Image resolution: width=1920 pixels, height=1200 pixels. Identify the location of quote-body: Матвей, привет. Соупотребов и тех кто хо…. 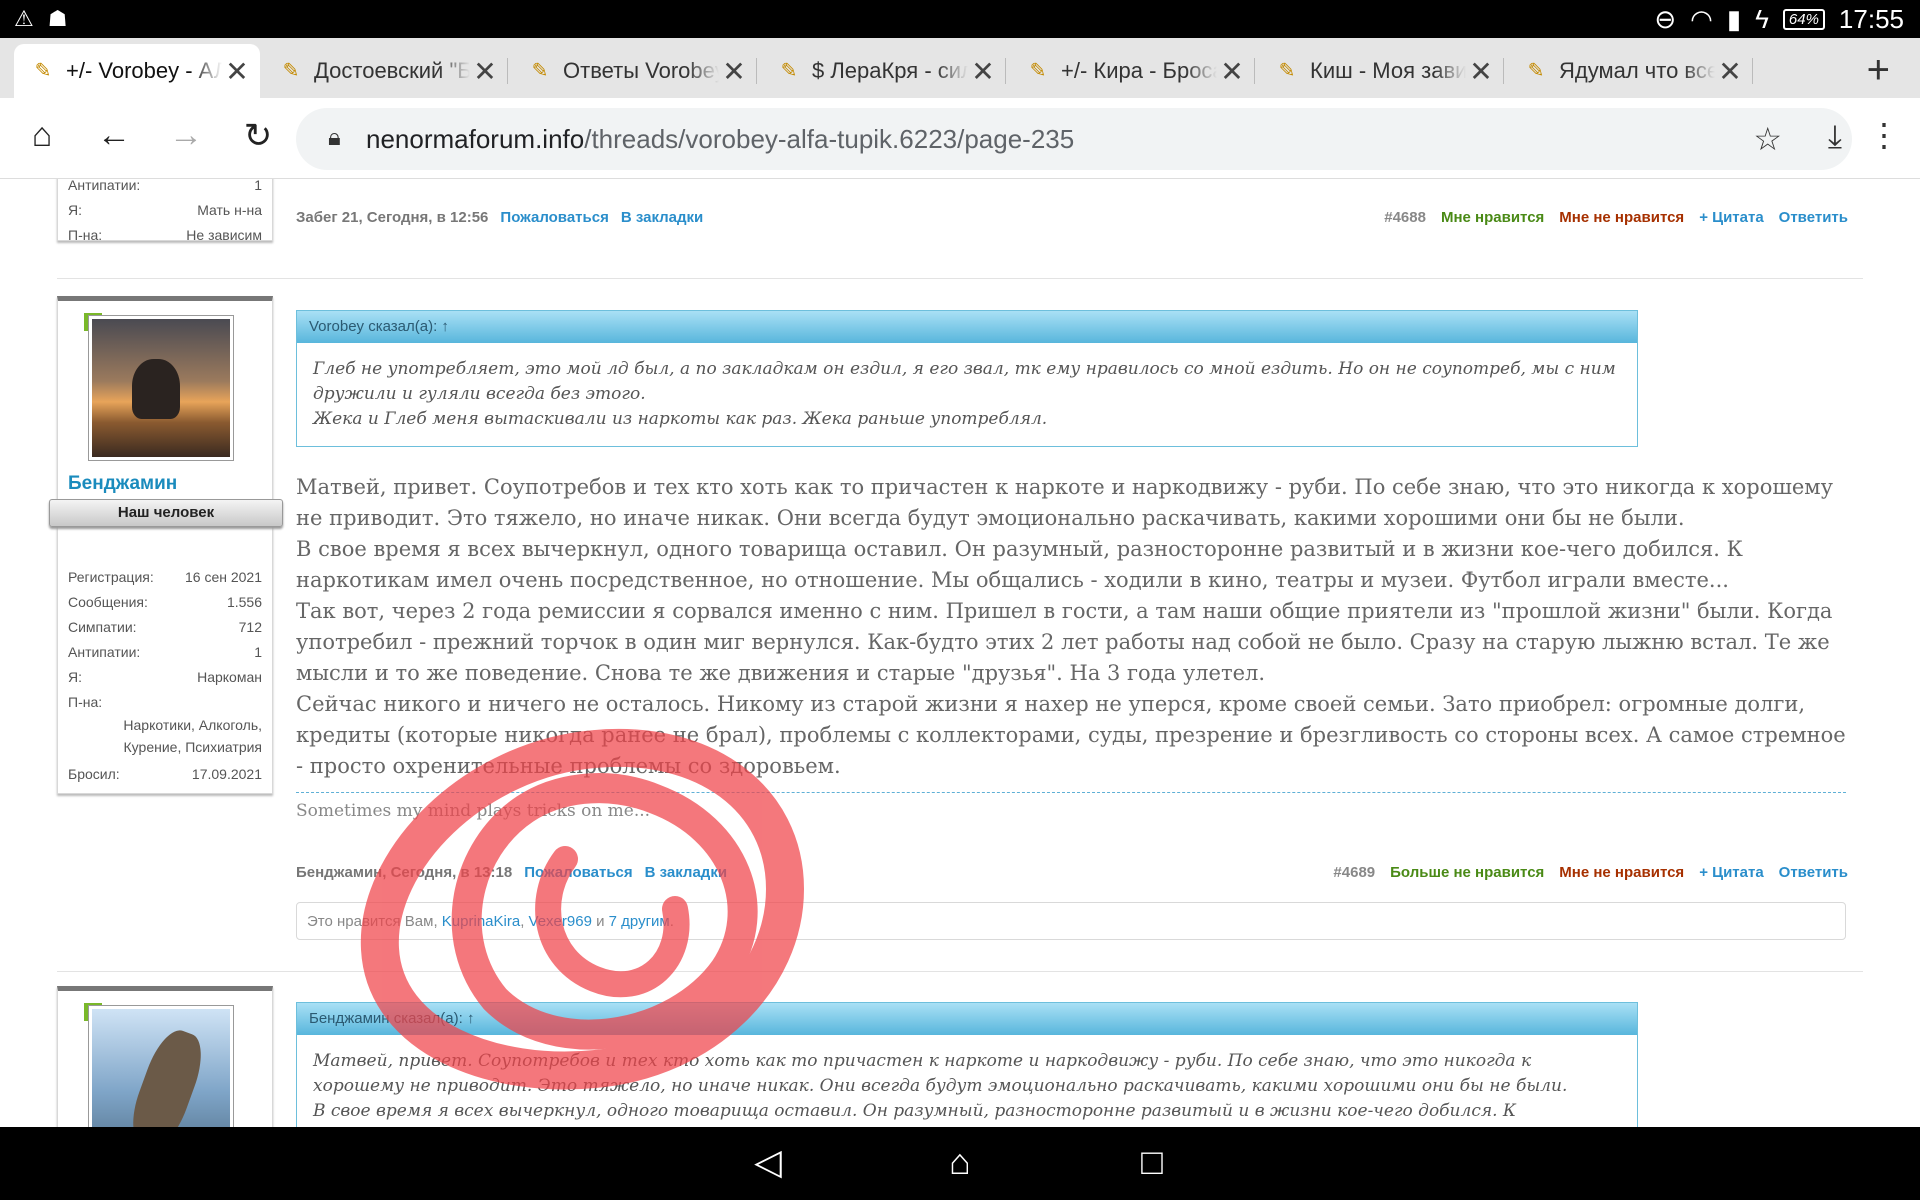
(940, 1089).